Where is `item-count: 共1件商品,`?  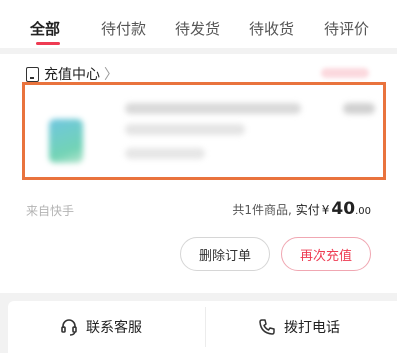 item-count: 共1件商品, is located at coordinates (262, 210).